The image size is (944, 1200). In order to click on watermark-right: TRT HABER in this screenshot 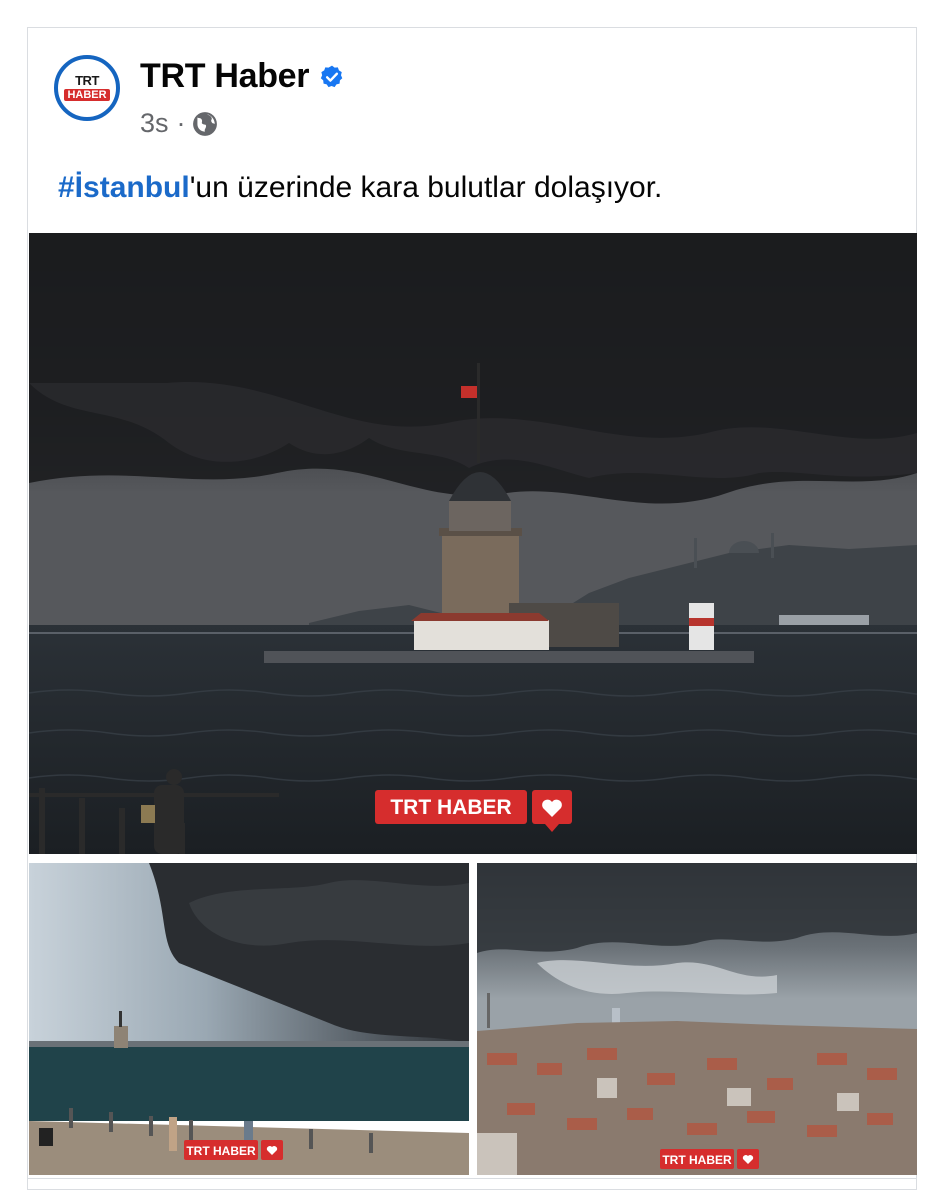, I will do `click(697, 1160)`.